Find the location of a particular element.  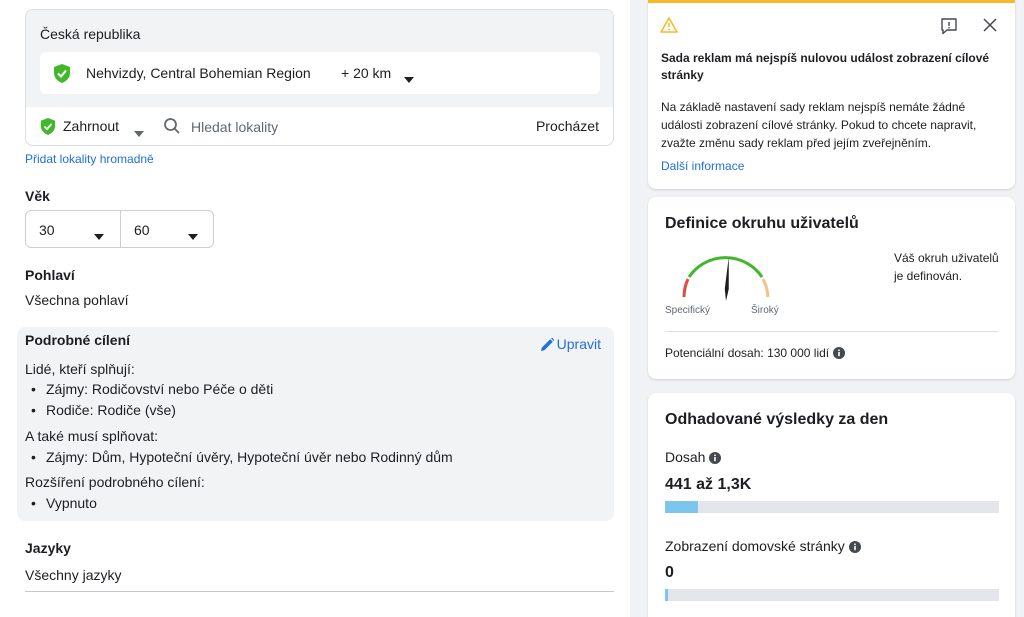

edit-button: Upravit is located at coordinates (570, 344).